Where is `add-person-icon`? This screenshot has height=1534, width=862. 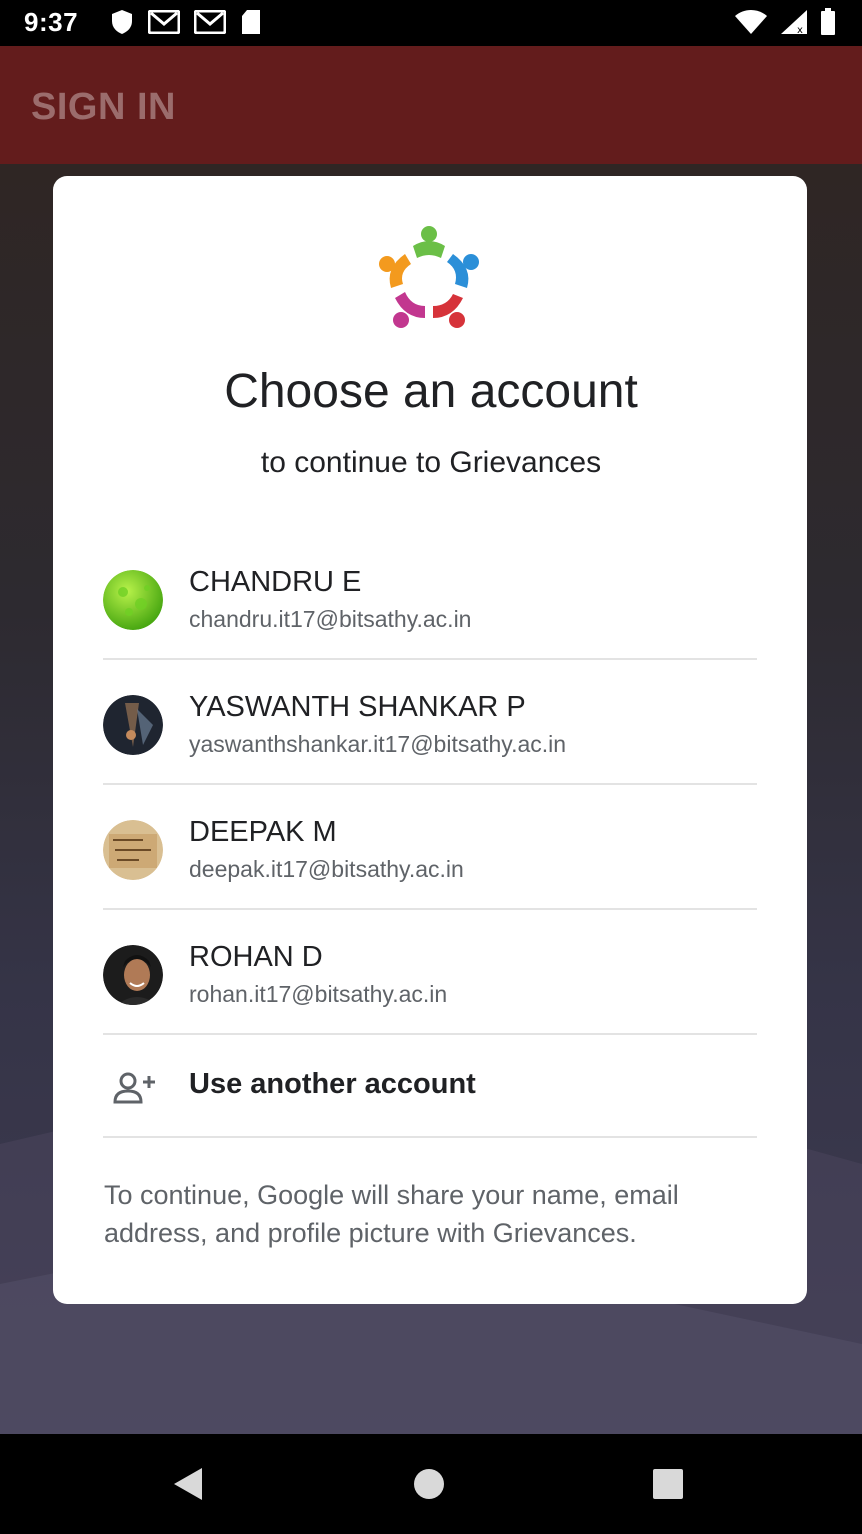
add-person-icon is located at coordinates (134, 1088).